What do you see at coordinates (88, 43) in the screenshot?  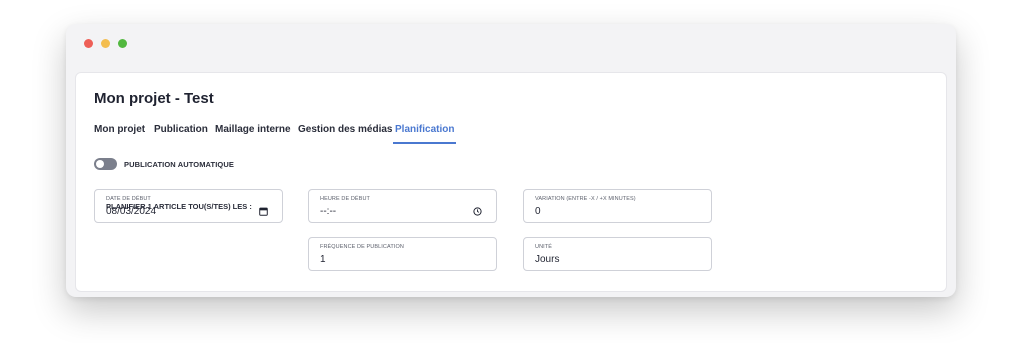 I see `close-window-button` at bounding box center [88, 43].